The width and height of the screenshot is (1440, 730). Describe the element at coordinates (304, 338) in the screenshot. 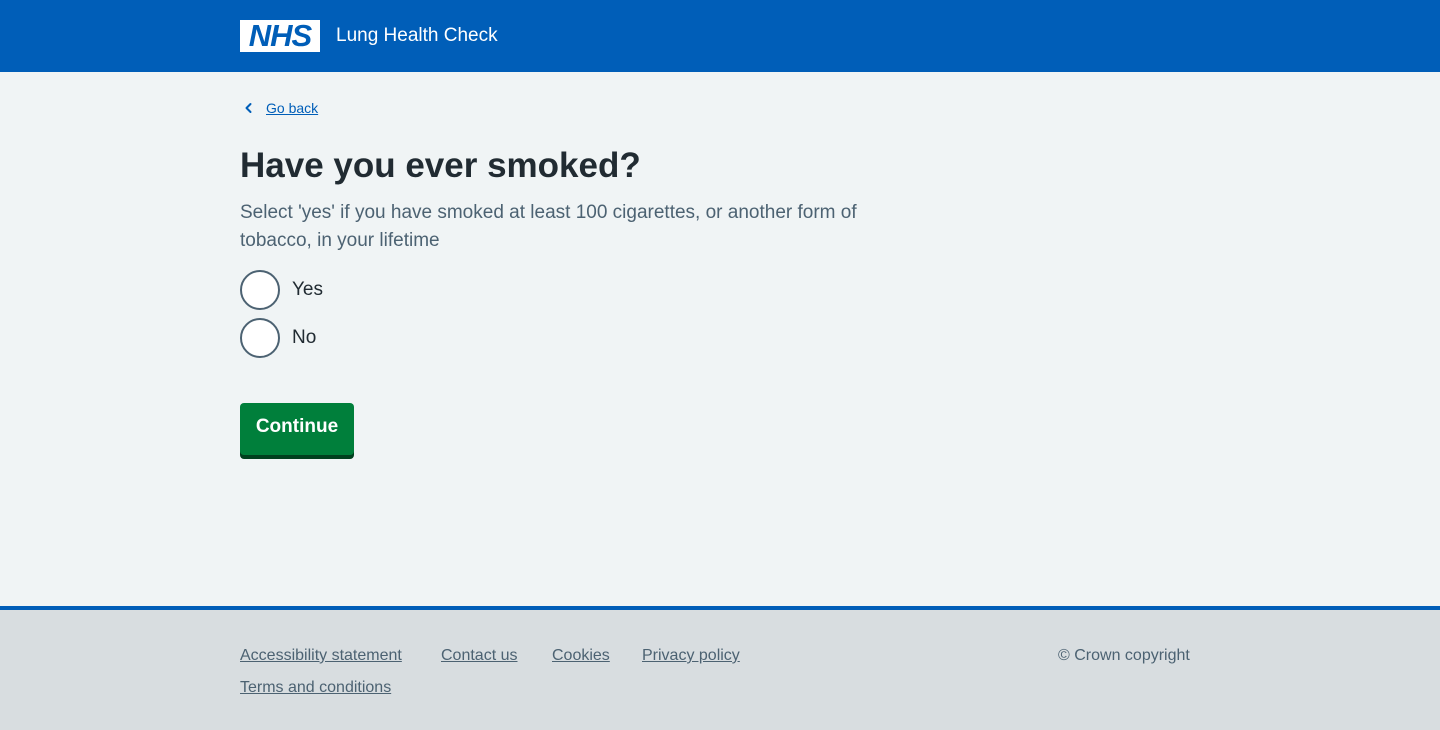

I see `radio-label-no: No` at that location.